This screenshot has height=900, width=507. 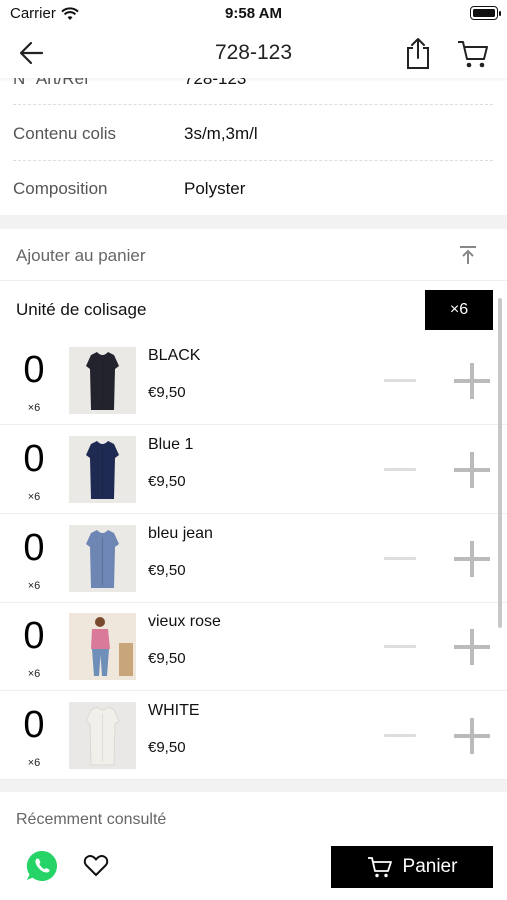 What do you see at coordinates (96, 865) in the screenshot?
I see `heart-icon` at bounding box center [96, 865].